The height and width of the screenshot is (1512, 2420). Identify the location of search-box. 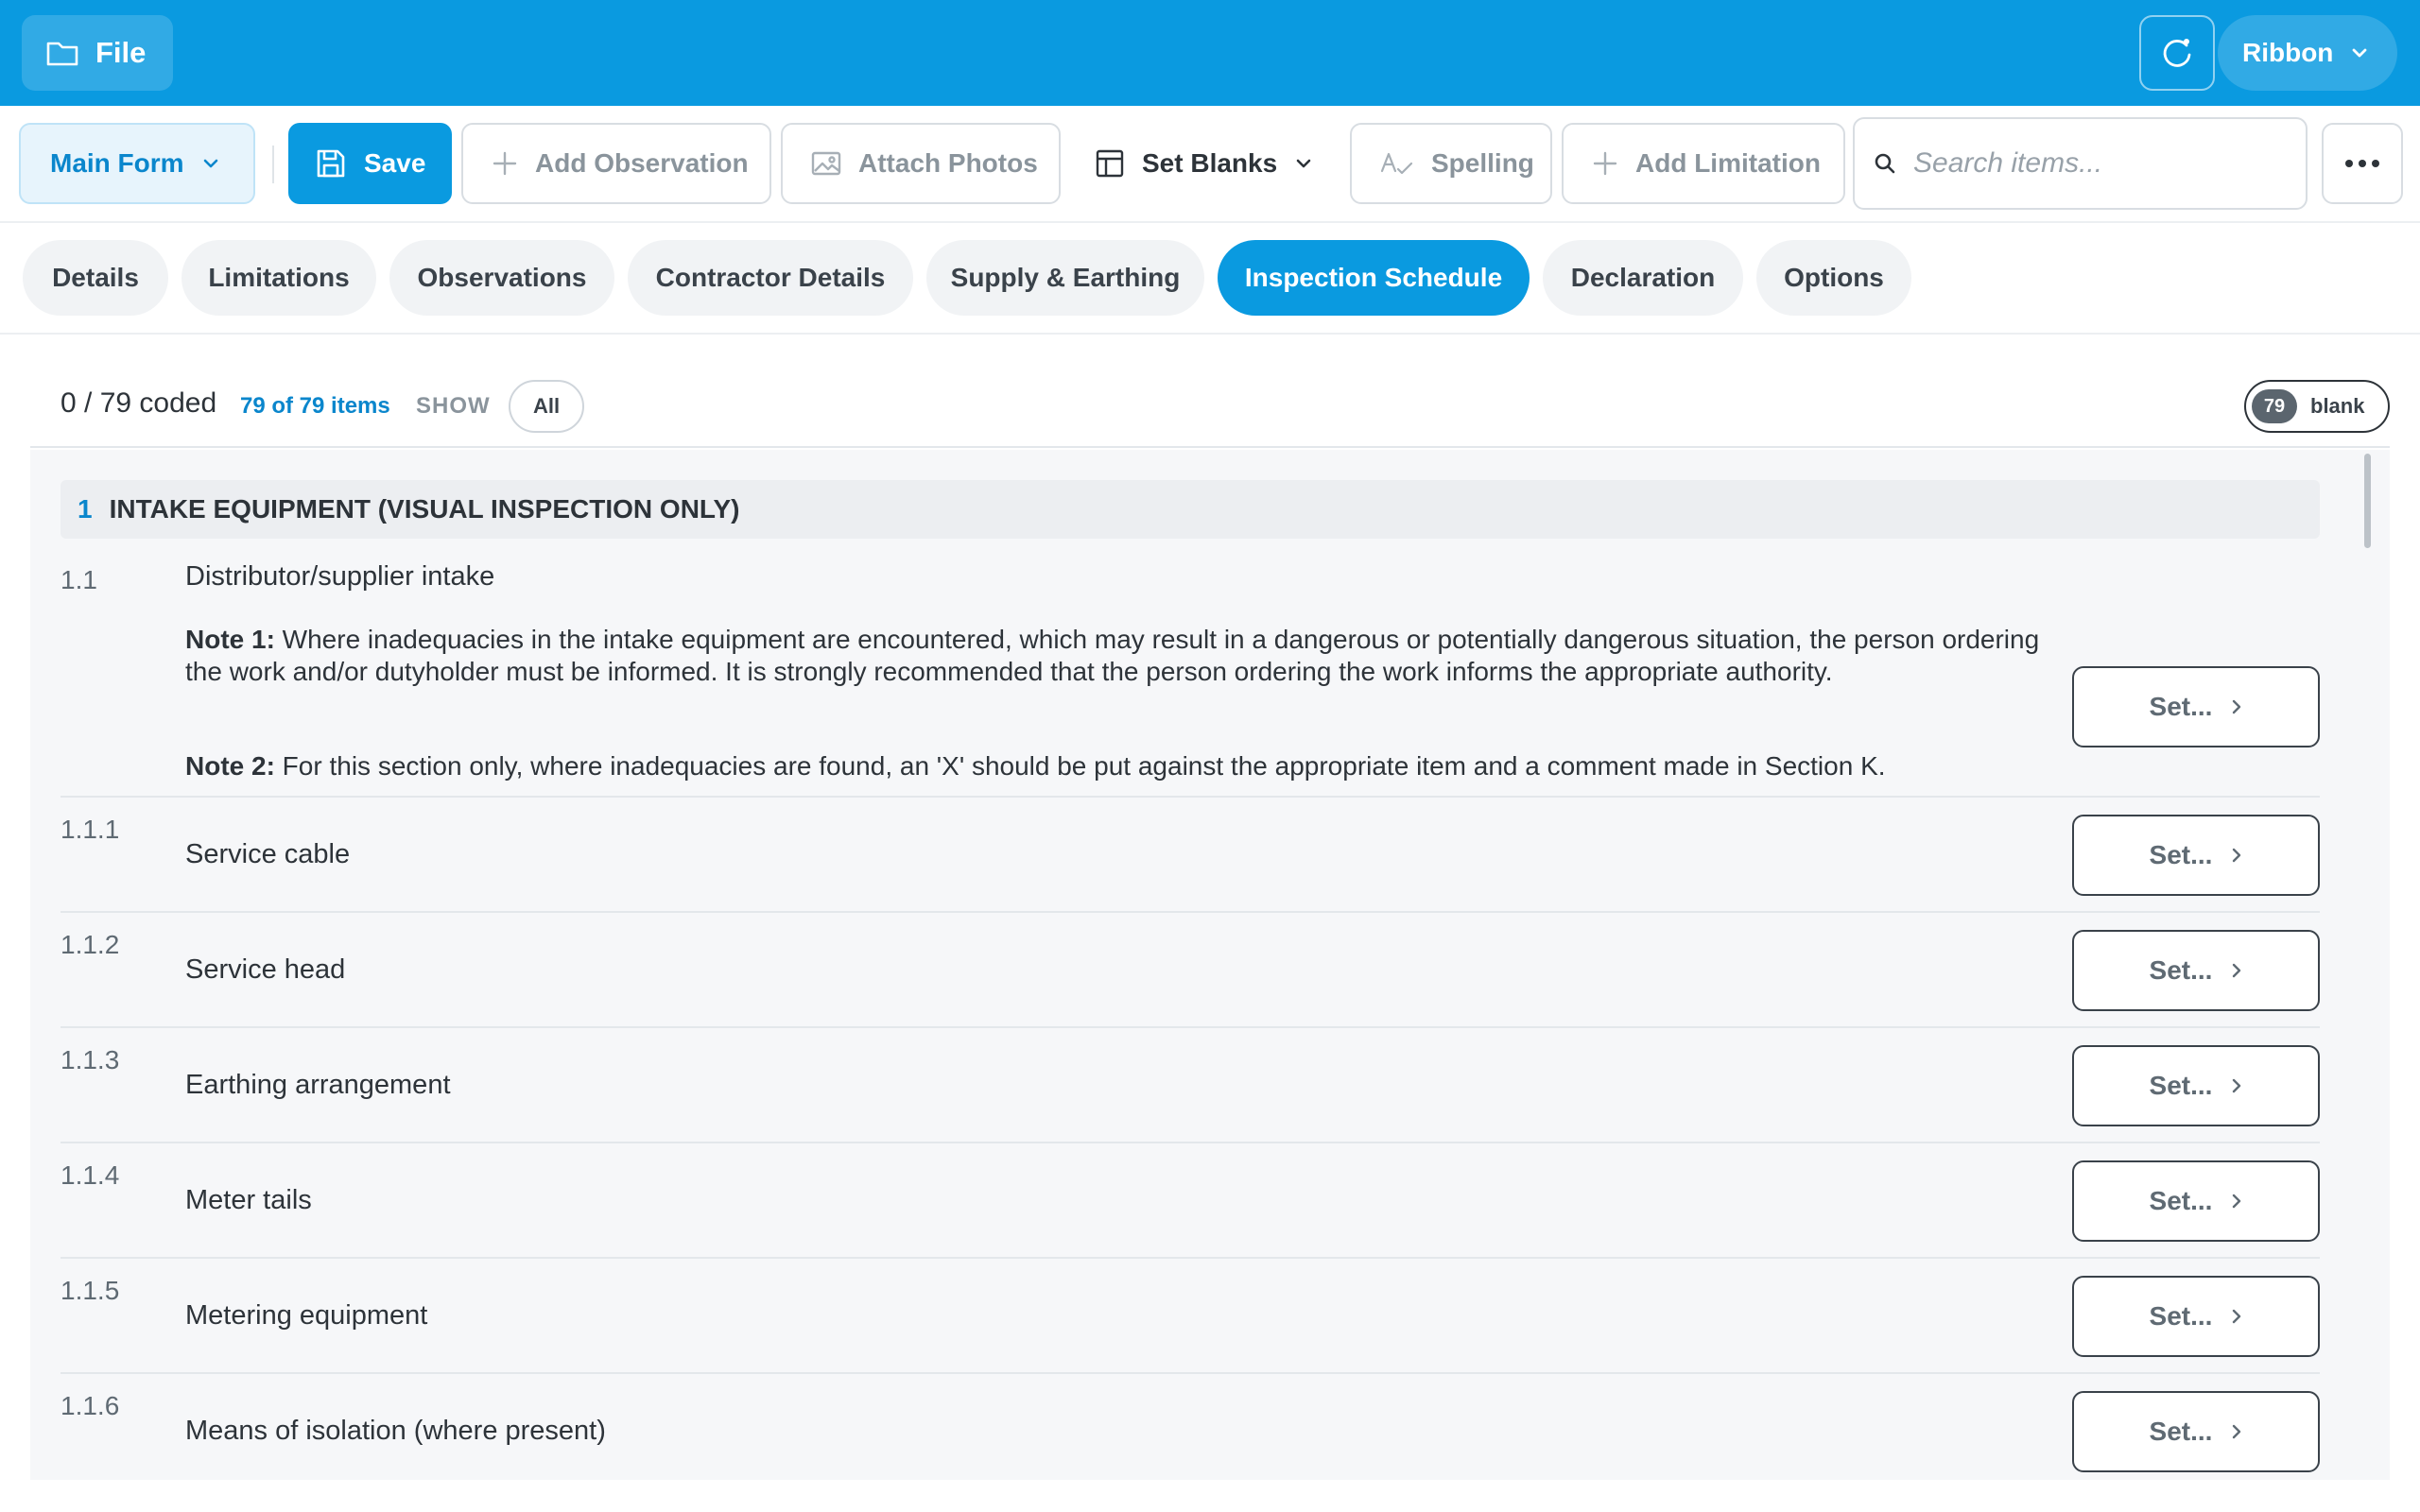
(2080, 163).